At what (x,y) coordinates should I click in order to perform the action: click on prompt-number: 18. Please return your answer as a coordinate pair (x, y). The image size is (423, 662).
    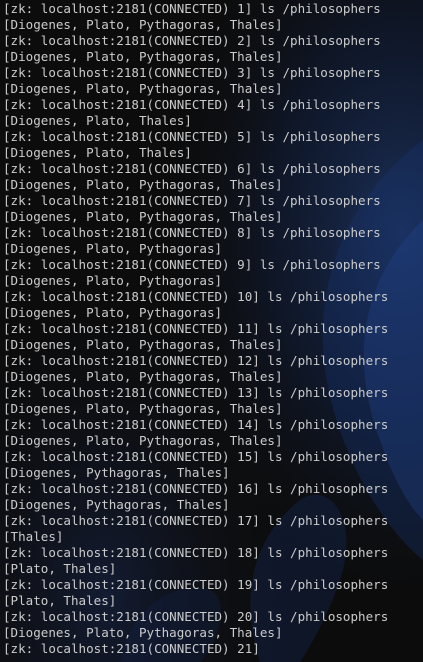
    Looking at the image, I should click on (245, 552).